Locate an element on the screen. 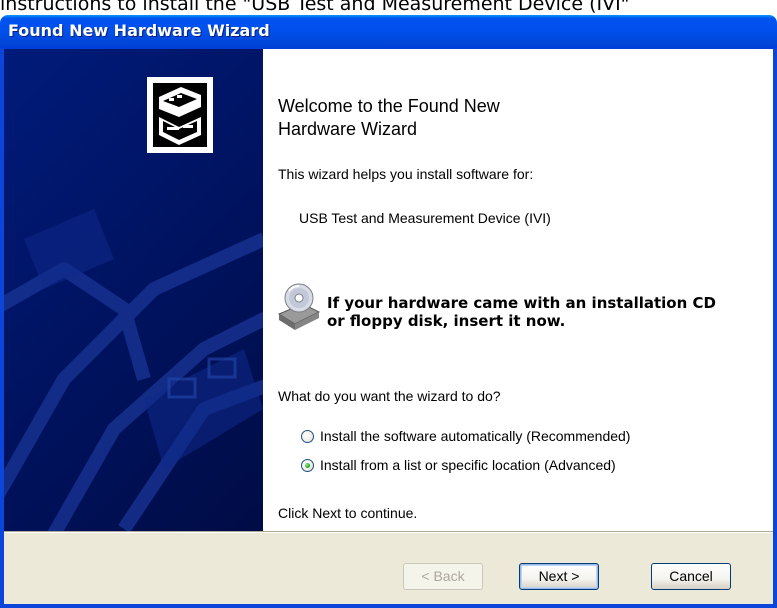  window-title: Found New Hardware Wizard is located at coordinates (139, 30).